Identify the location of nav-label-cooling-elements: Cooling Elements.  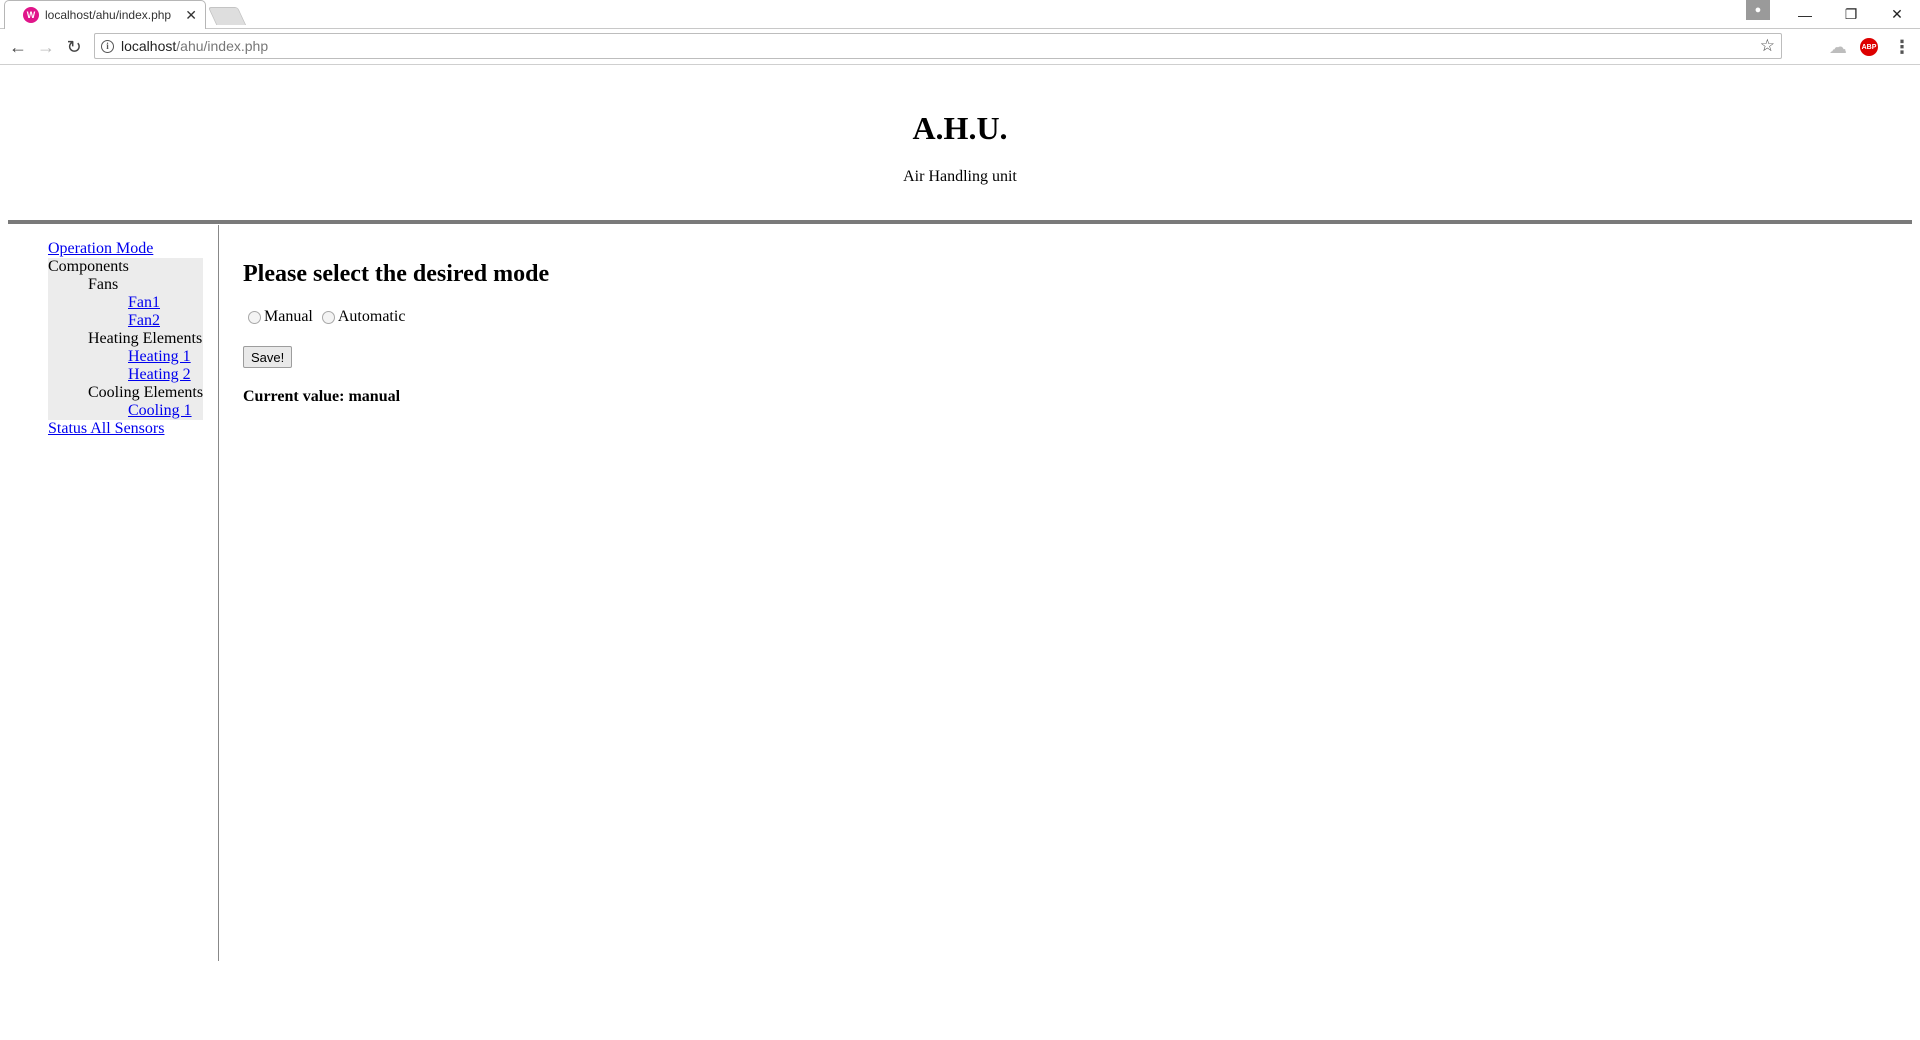
(146, 392).